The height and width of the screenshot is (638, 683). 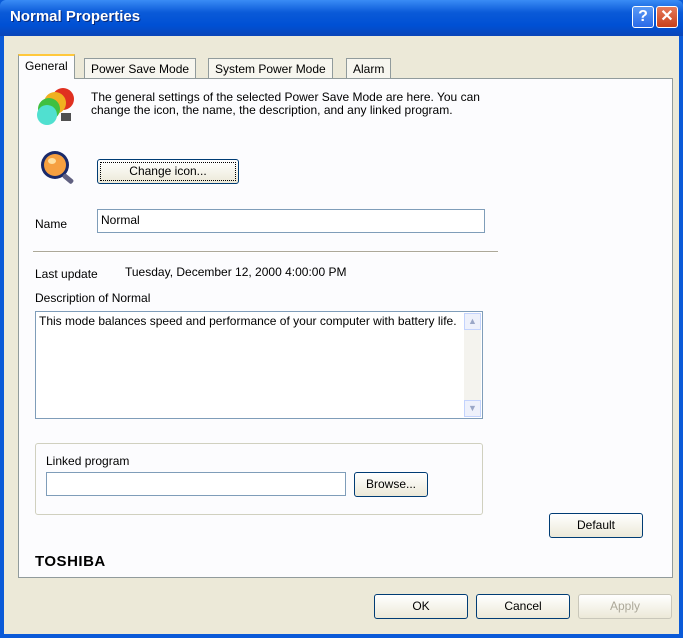 I want to click on tab-general: General, so click(x=46, y=66).